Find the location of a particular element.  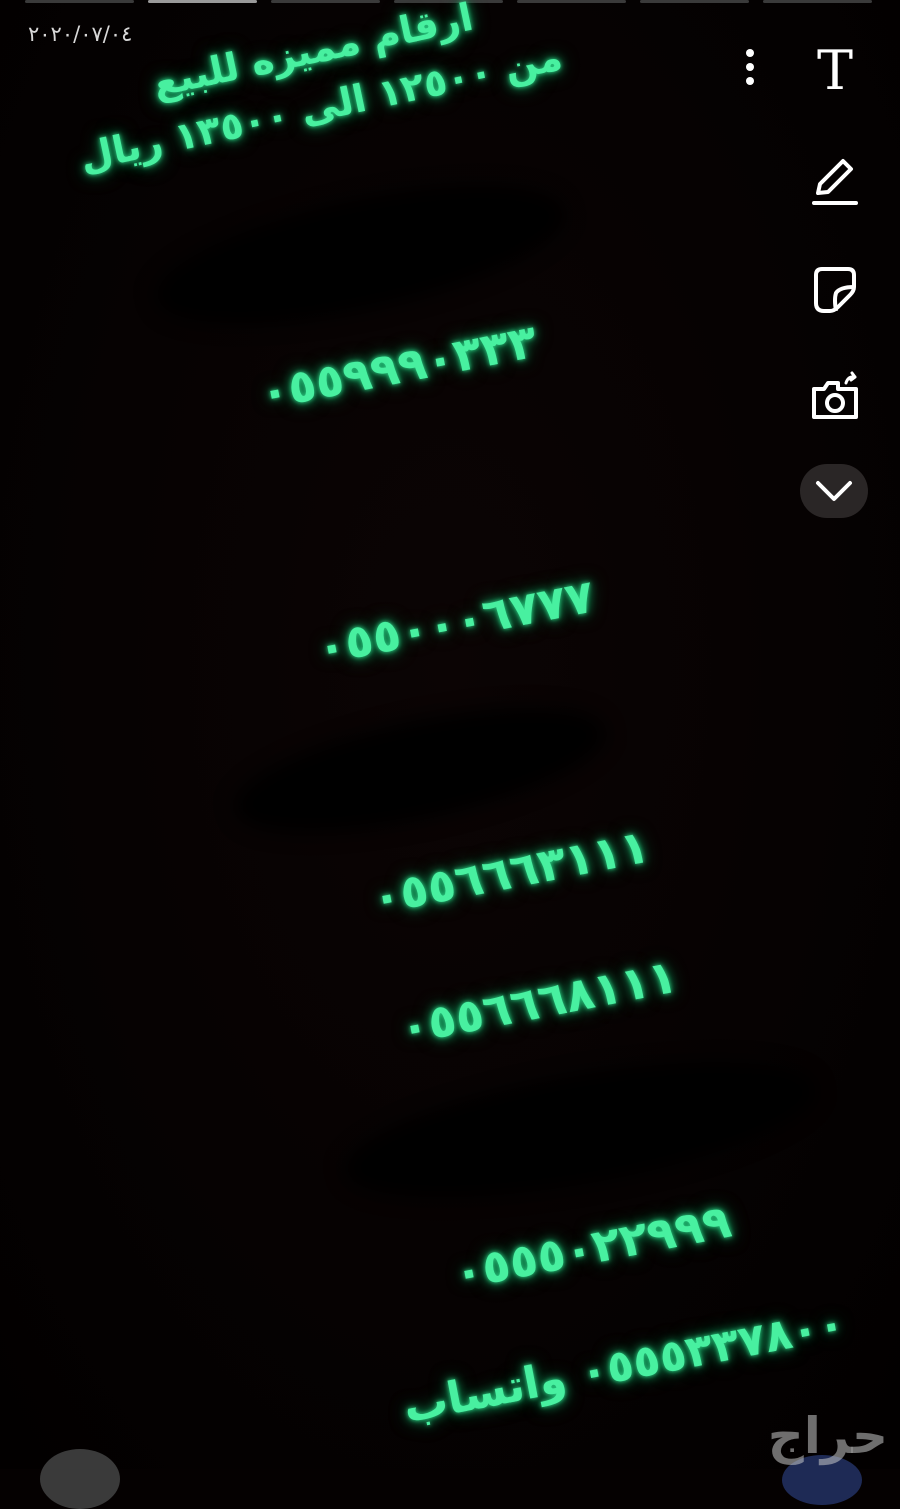

draw-tool-button is located at coordinates (835, 180).